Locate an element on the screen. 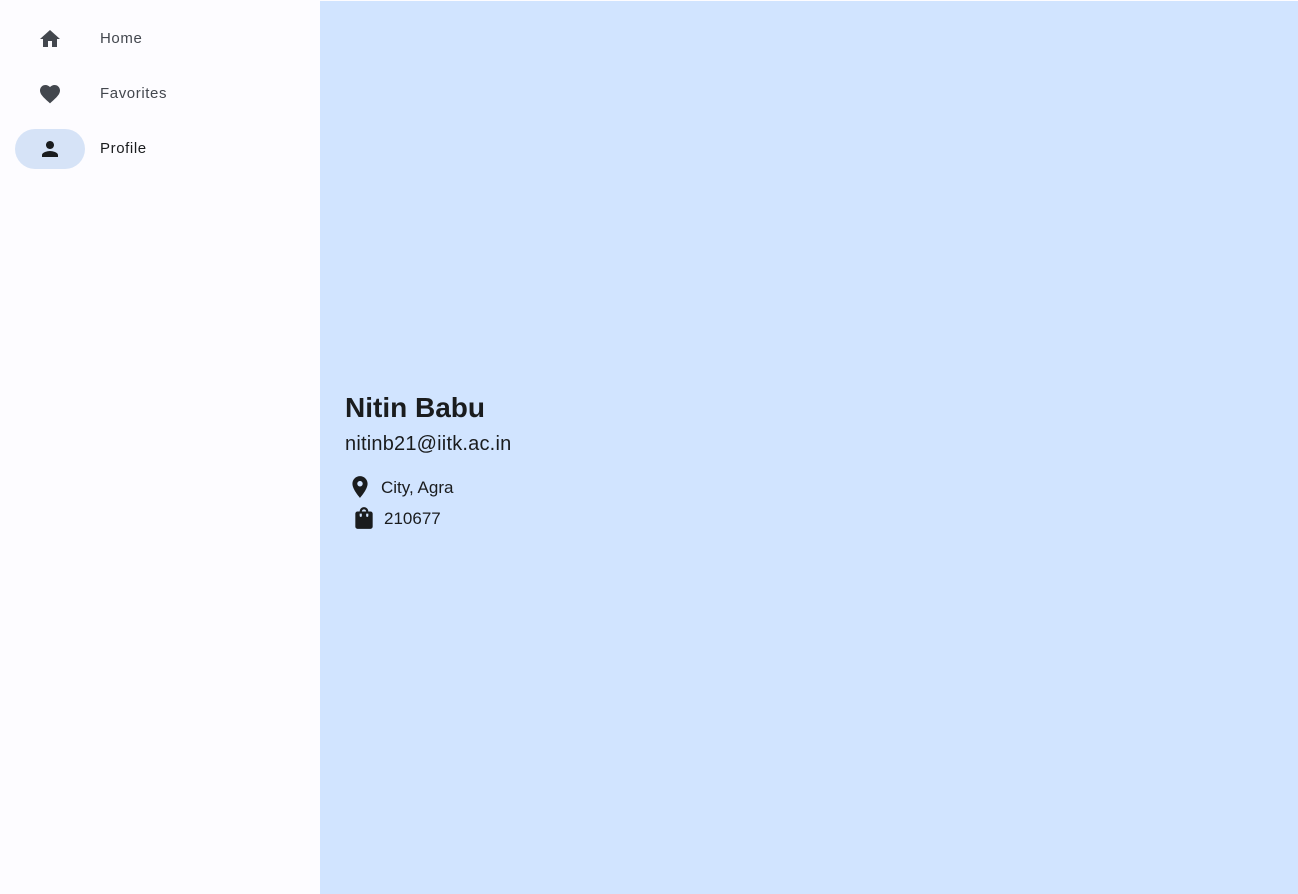 The width and height of the screenshot is (1298, 894). nav-label-profile: Profile is located at coordinates (123, 148).